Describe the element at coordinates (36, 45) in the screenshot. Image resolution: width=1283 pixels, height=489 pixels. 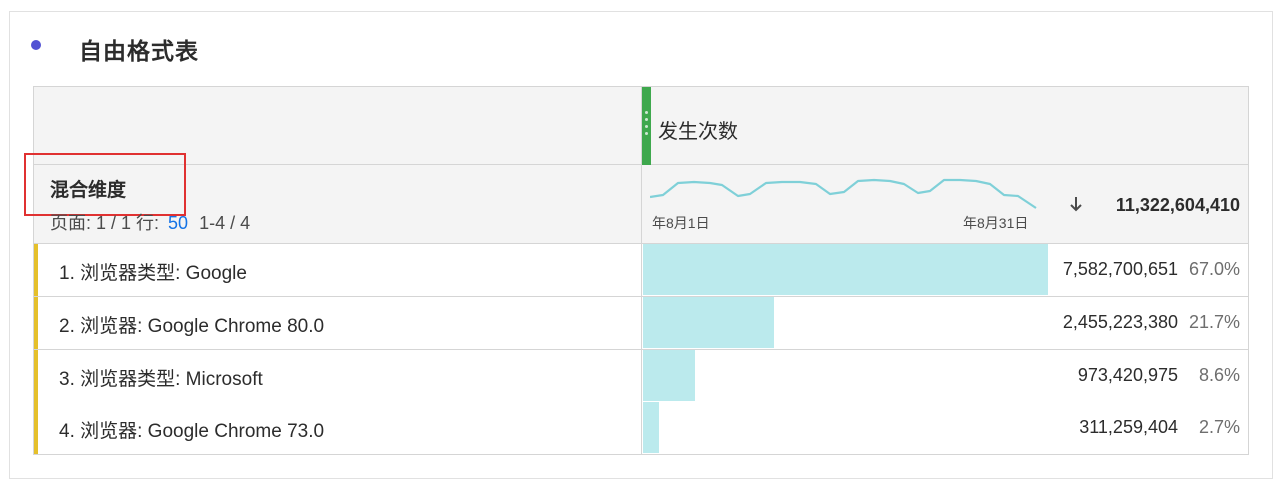
I see `panel-status-dot` at that location.